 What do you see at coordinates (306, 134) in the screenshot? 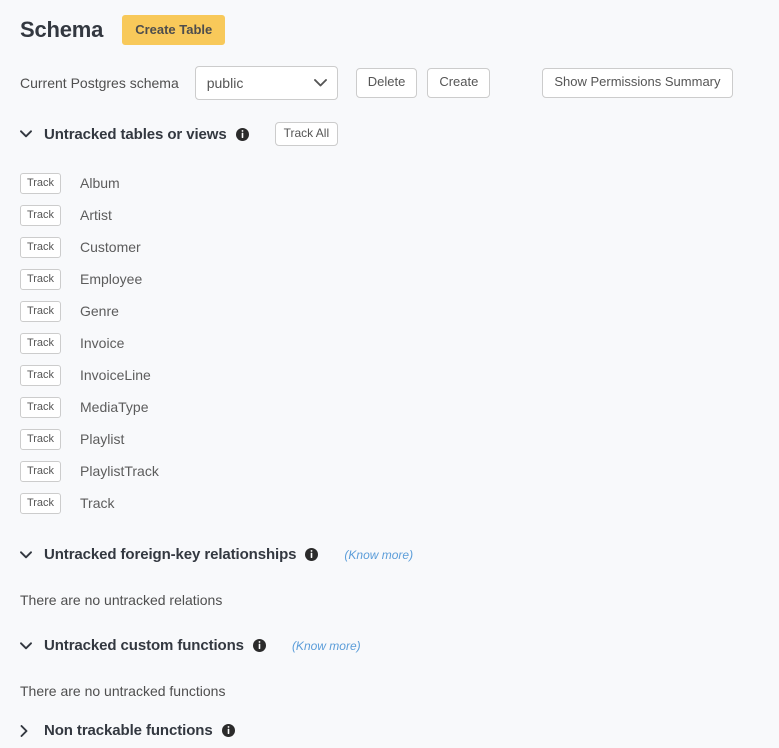
I see `track-all-button: Track All` at bounding box center [306, 134].